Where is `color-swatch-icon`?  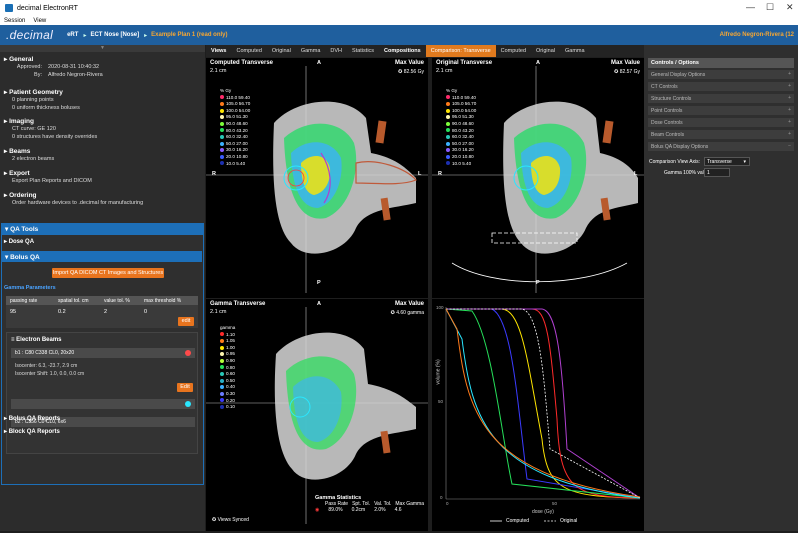
color-swatch-icon is located at coordinates (448, 103).